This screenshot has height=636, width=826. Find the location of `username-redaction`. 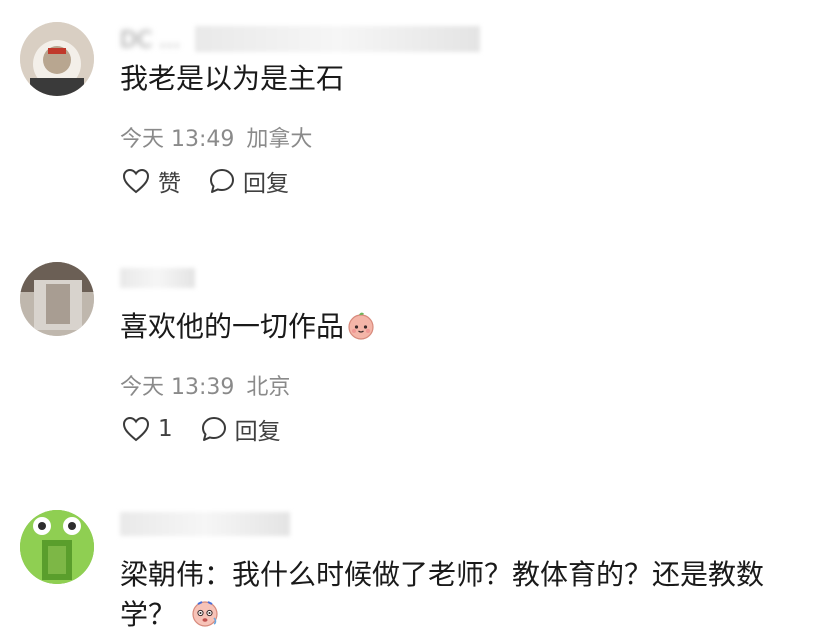

username-redaction is located at coordinates (205, 524).